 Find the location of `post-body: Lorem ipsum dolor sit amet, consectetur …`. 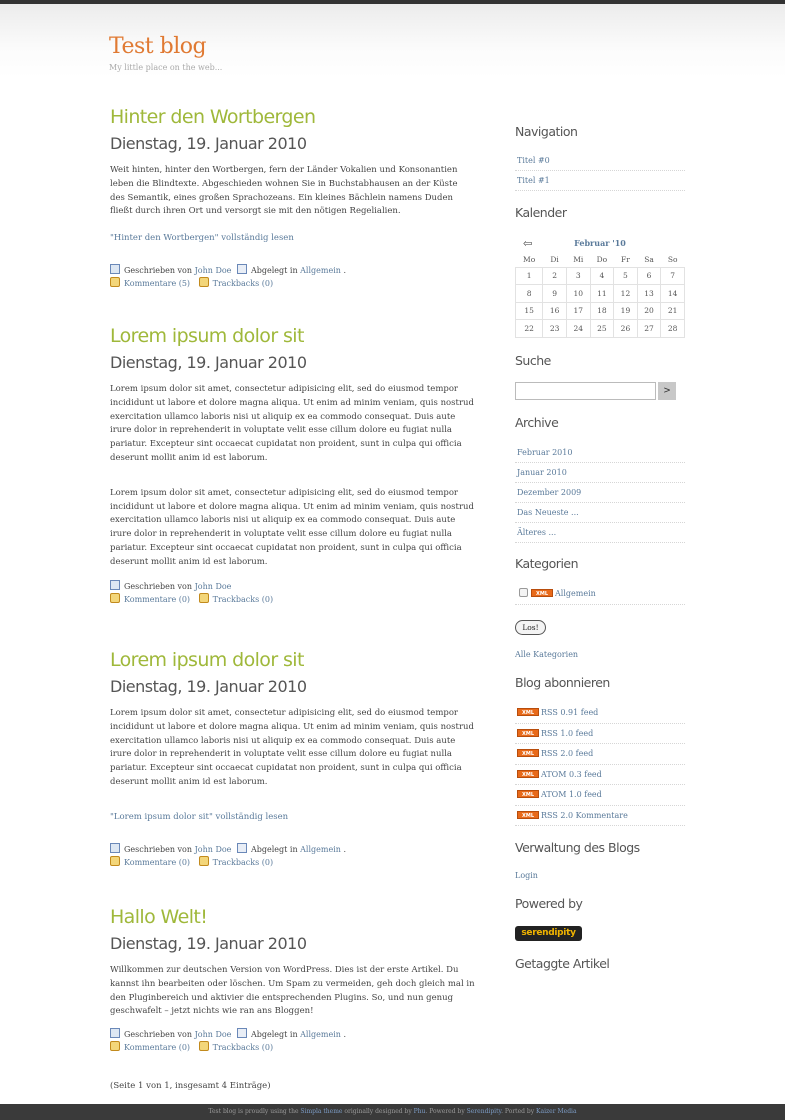

post-body: Lorem ipsum dolor sit amet, consectetur … is located at coordinates (292, 476).